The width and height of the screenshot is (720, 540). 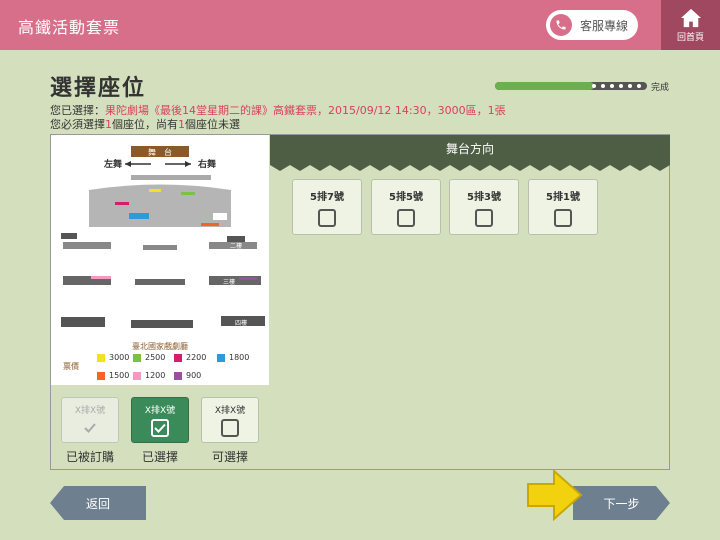 What do you see at coordinates (484, 207) in the screenshot?
I see `seat-button: 5排3號` at bounding box center [484, 207].